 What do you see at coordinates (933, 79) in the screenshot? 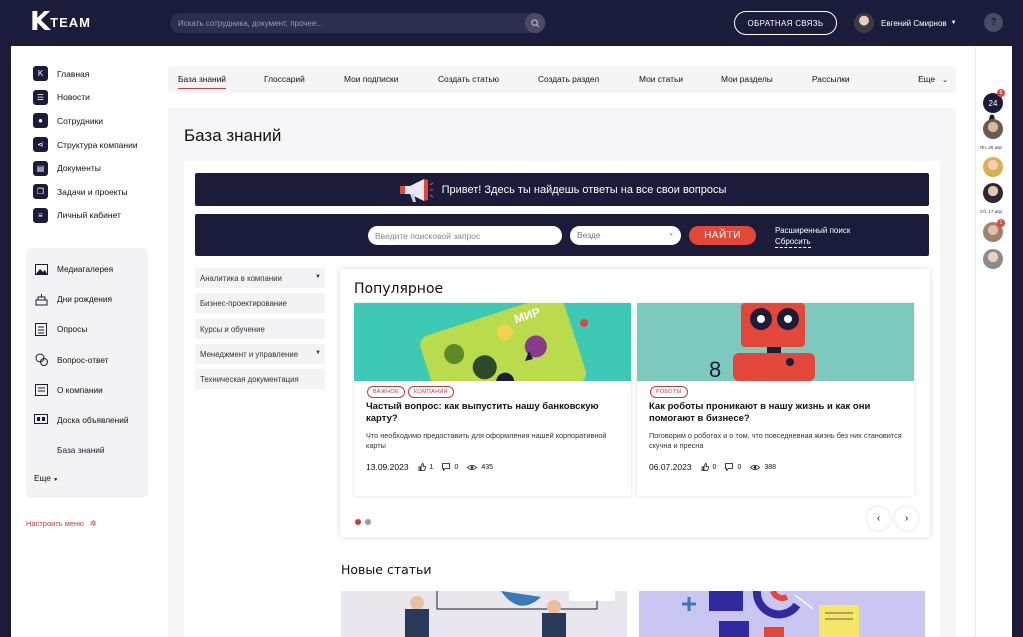
I see `tabs-more-button: Еще ⌄` at bounding box center [933, 79].